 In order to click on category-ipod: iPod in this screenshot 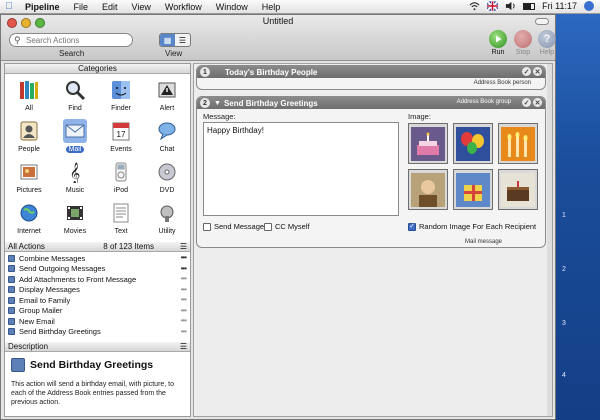, I will do `click(121, 178)`.